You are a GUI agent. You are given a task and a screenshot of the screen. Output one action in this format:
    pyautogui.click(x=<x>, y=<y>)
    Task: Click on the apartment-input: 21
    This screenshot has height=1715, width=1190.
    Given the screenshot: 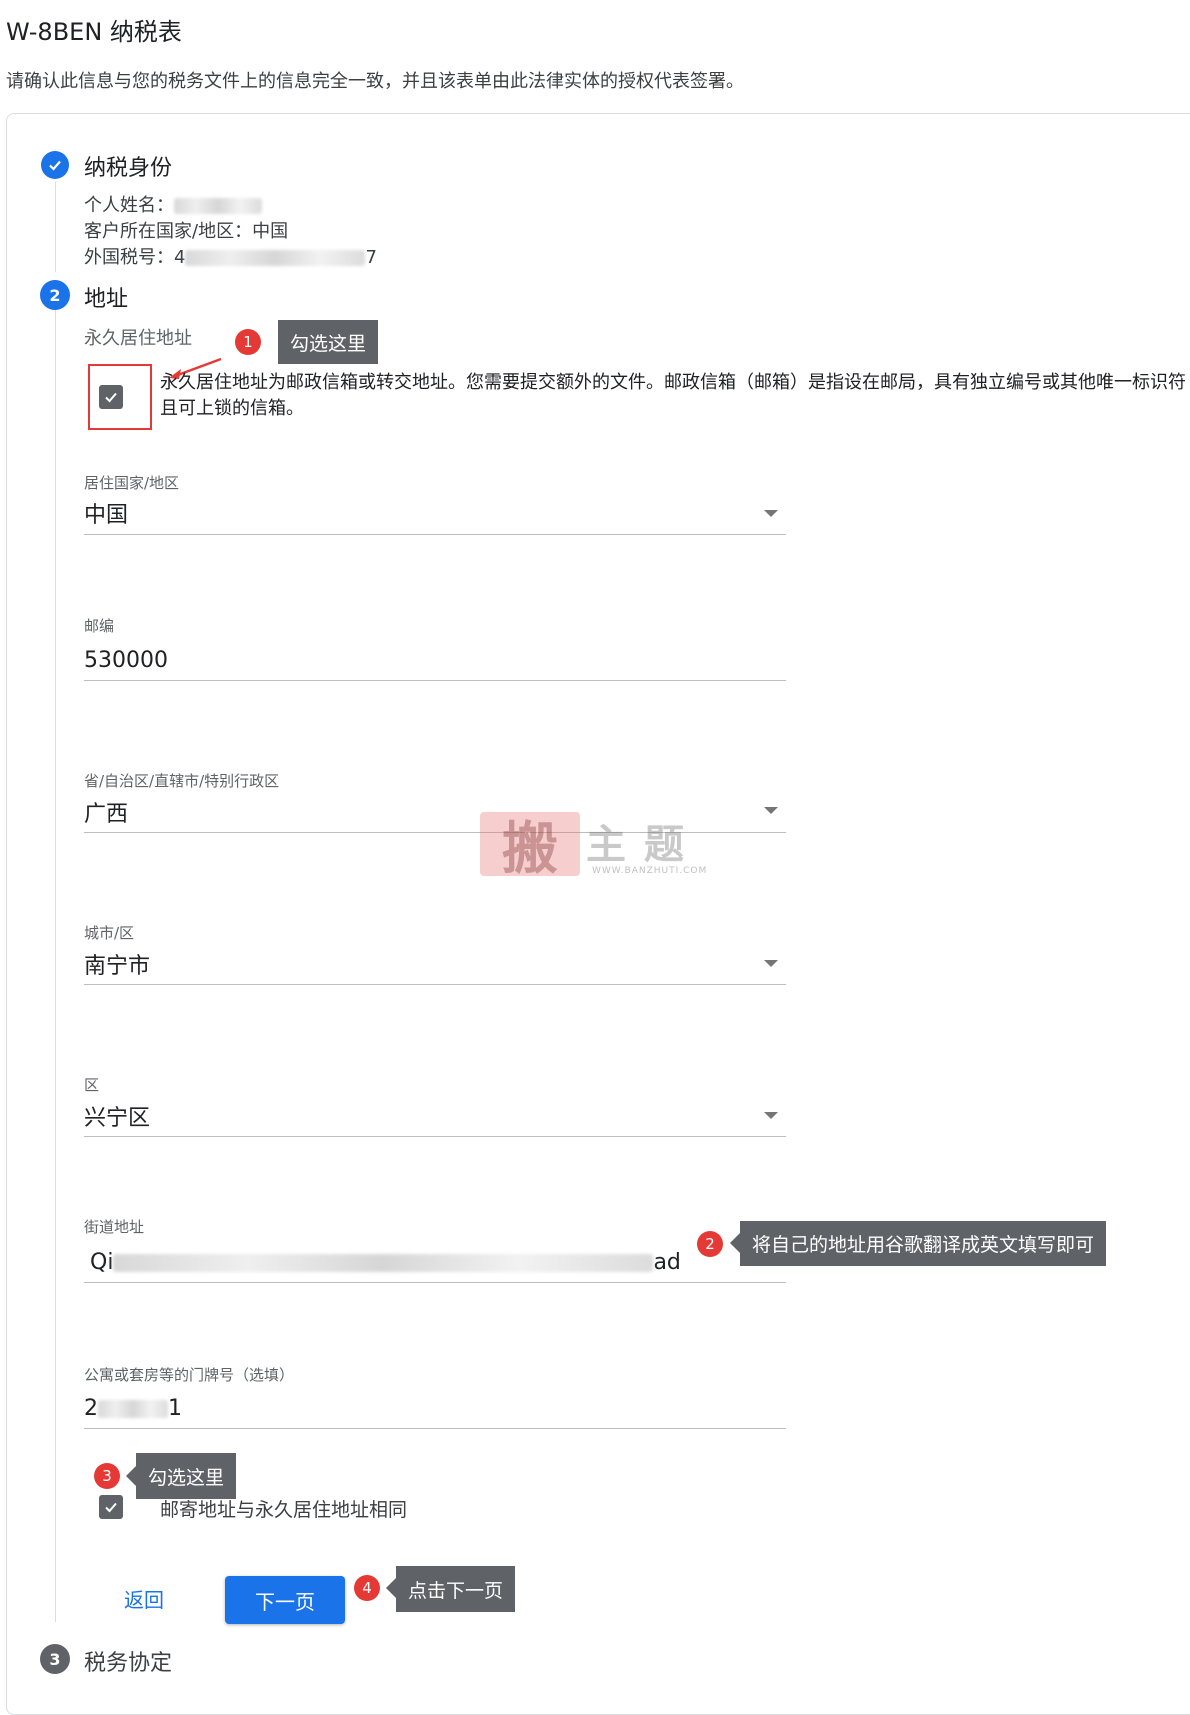 What is the action you would take?
    pyautogui.click(x=133, y=1408)
    